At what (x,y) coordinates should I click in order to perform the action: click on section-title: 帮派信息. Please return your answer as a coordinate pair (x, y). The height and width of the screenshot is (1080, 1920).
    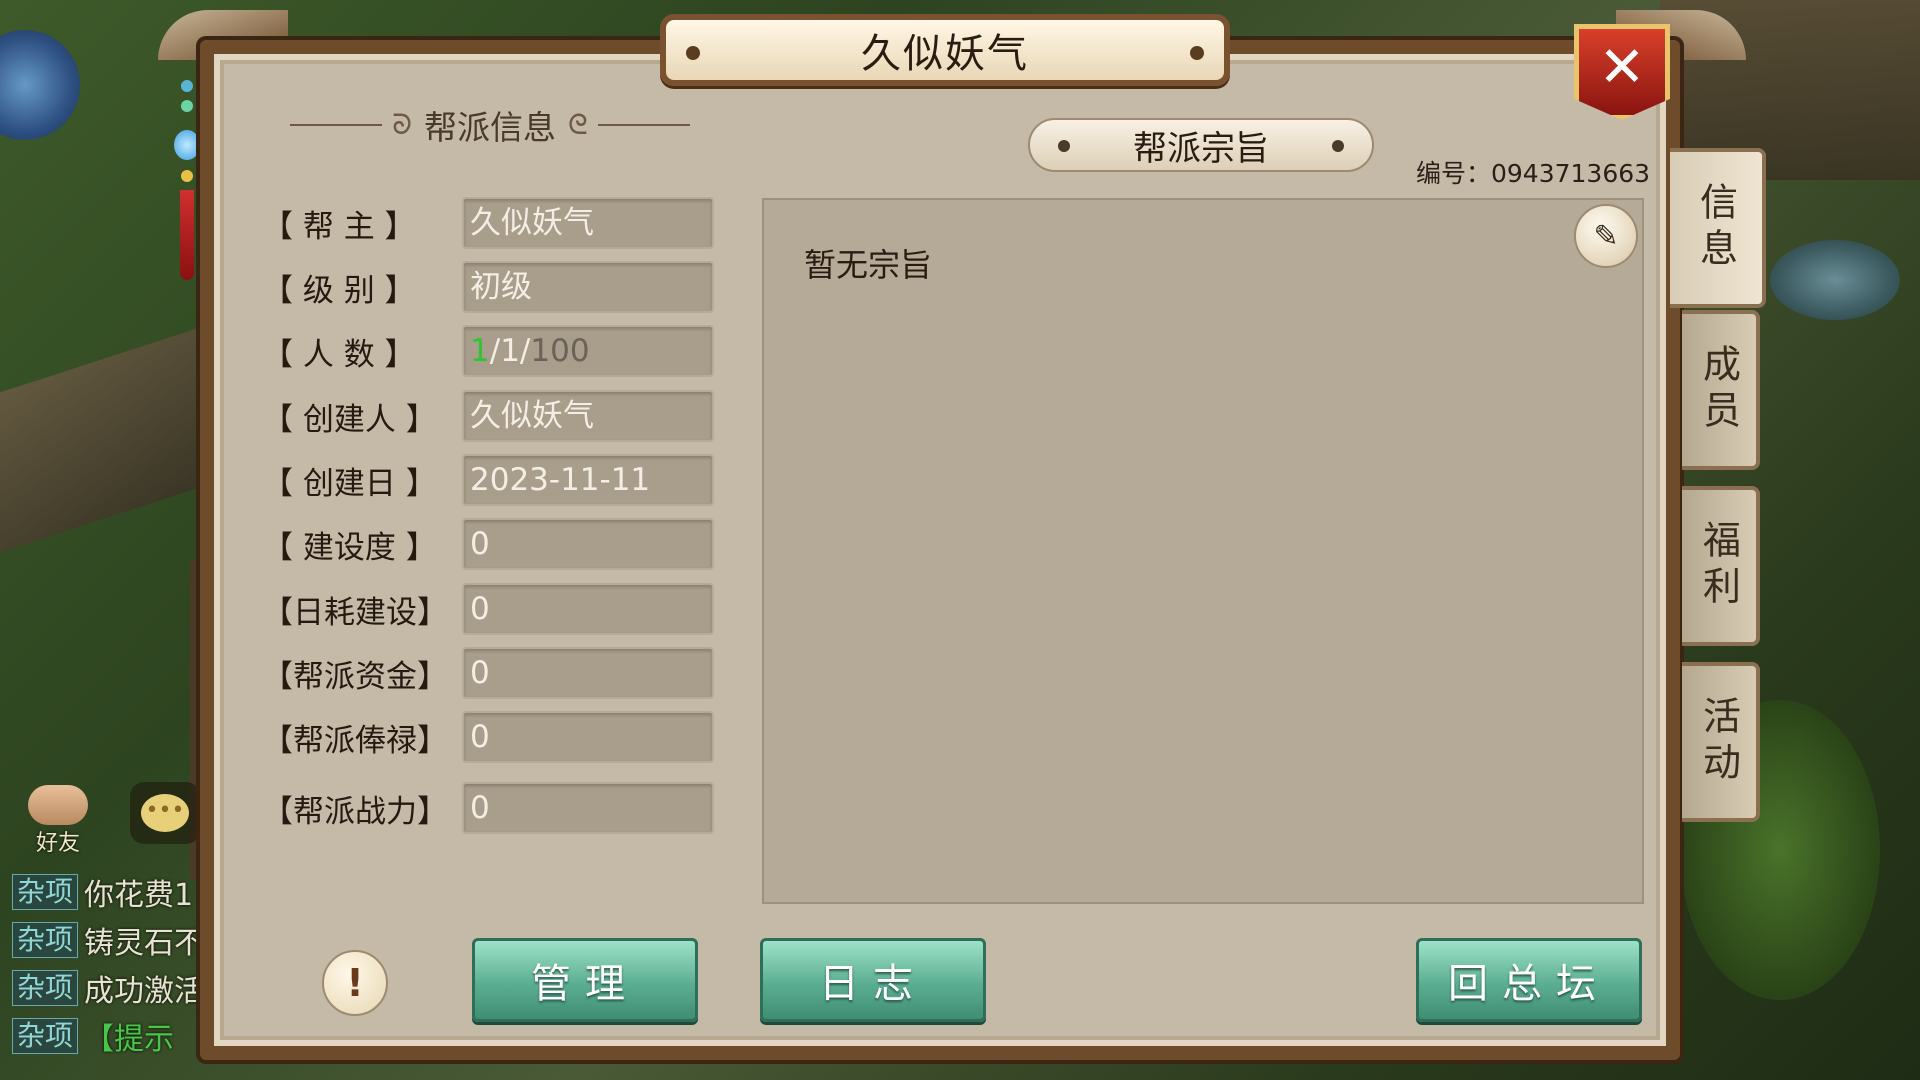
    Looking at the image, I should click on (490, 127).